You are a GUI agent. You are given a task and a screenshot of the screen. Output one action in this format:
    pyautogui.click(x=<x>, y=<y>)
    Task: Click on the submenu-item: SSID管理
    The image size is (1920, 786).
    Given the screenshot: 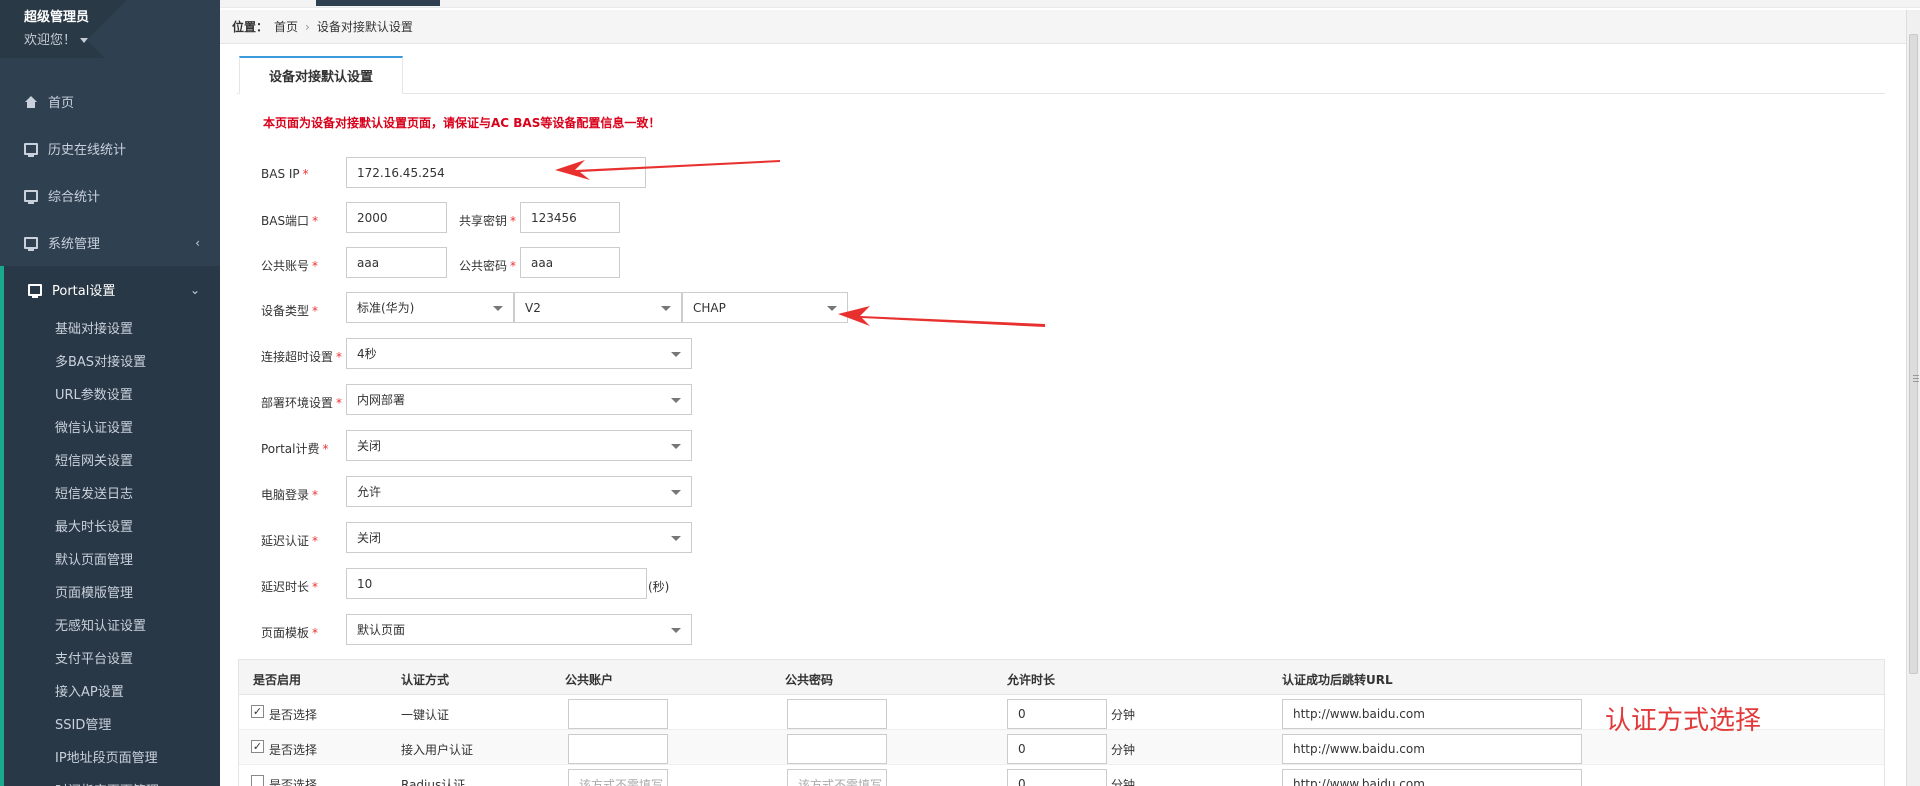 What is the action you would take?
    pyautogui.click(x=112, y=725)
    